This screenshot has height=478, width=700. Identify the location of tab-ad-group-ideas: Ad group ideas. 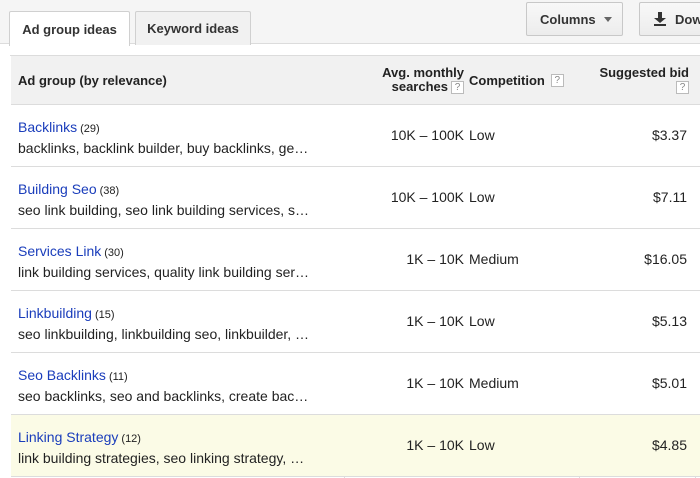
(69, 28).